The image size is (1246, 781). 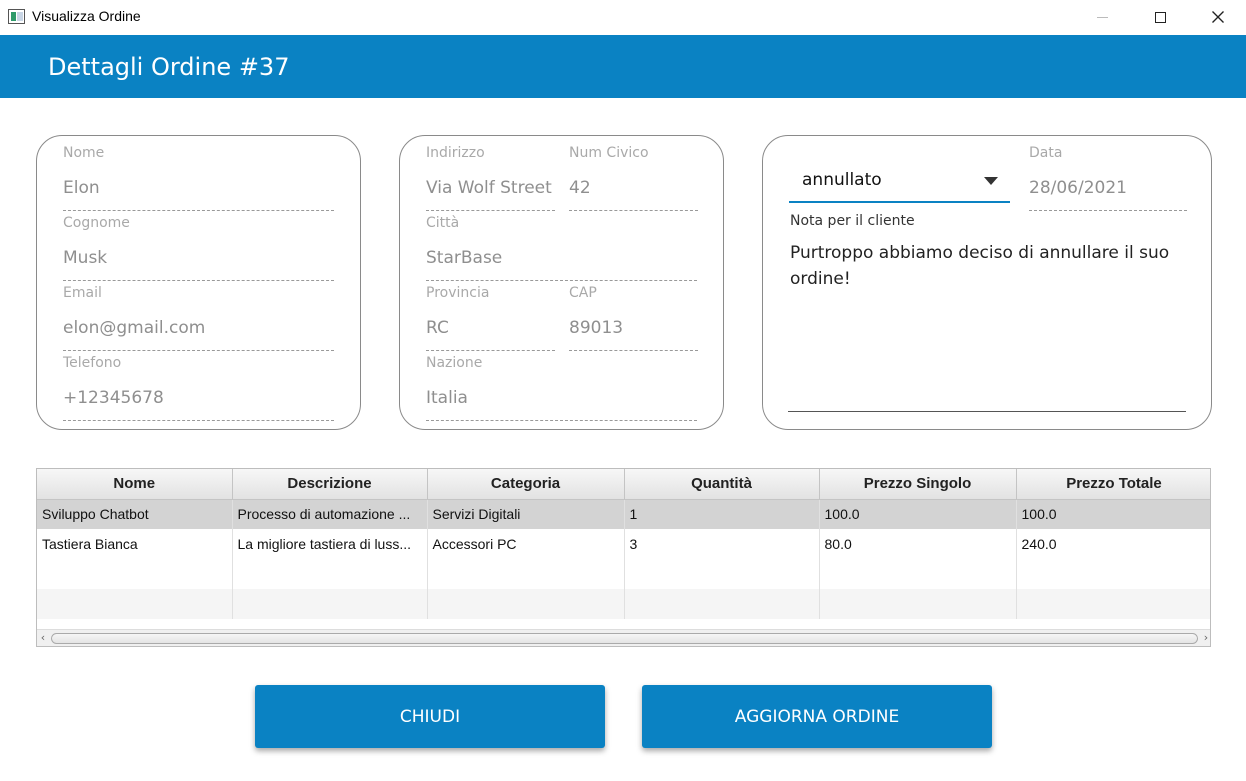 I want to click on table-cell: Tastiera Bianca, so click(x=135, y=544).